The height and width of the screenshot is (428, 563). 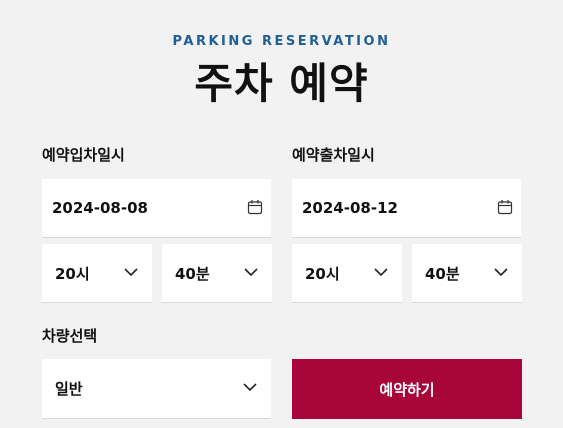 I want to click on checkout-label: 예약출차일시, so click(x=333, y=155).